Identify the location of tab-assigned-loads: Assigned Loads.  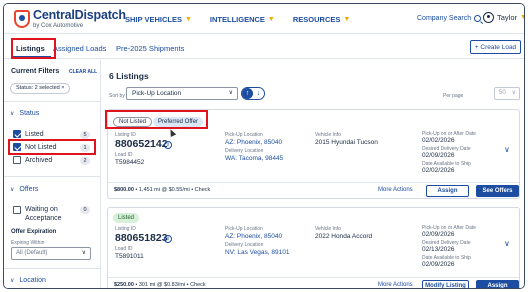
(79, 48).